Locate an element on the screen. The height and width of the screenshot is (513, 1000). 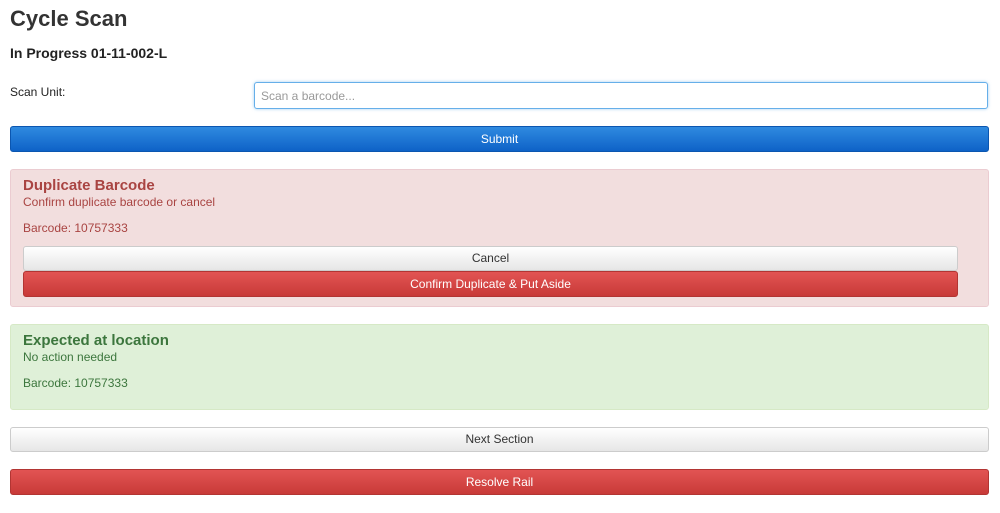
scan-unit-input is located at coordinates (621, 95).